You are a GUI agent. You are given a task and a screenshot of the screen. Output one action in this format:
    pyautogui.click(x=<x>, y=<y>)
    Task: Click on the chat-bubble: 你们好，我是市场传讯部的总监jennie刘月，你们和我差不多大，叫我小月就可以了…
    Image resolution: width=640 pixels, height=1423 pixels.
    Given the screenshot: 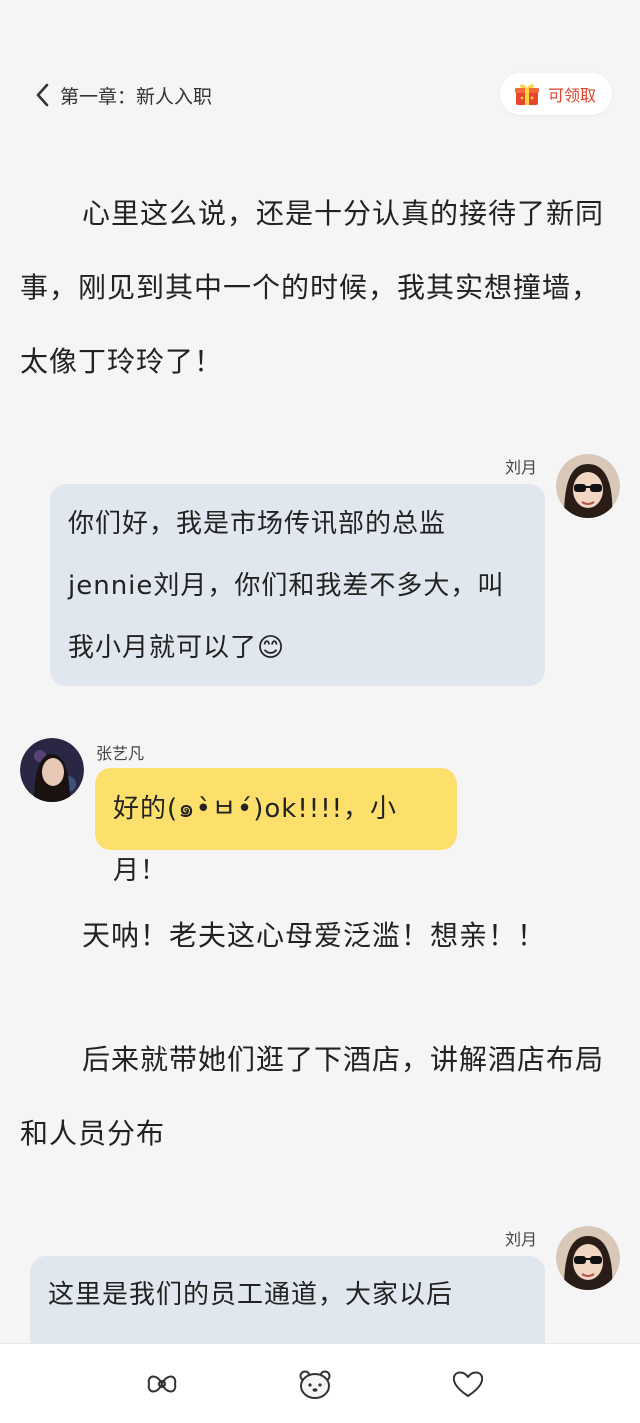 What is the action you would take?
    pyautogui.click(x=297, y=585)
    